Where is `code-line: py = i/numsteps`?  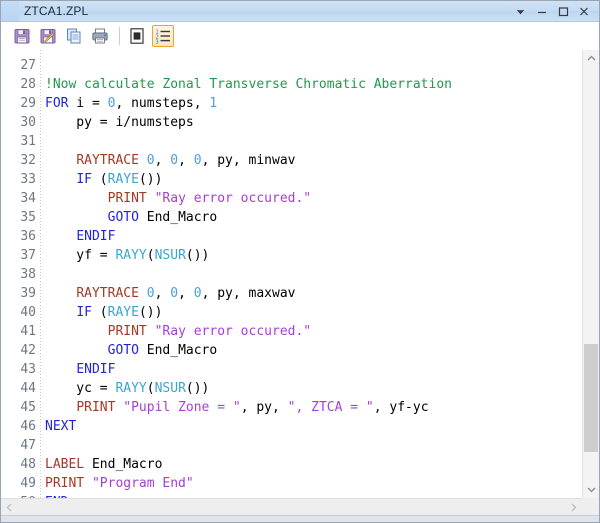
code-line: py = i/numsteps is located at coordinates (313, 122).